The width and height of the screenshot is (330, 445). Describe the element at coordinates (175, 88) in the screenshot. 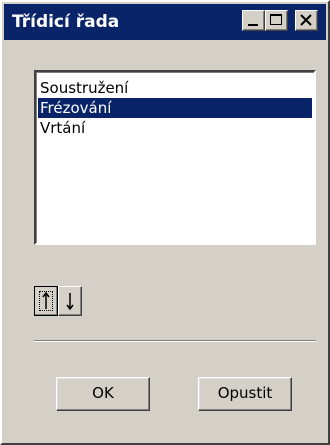

I see `list-item: Soustružení` at that location.